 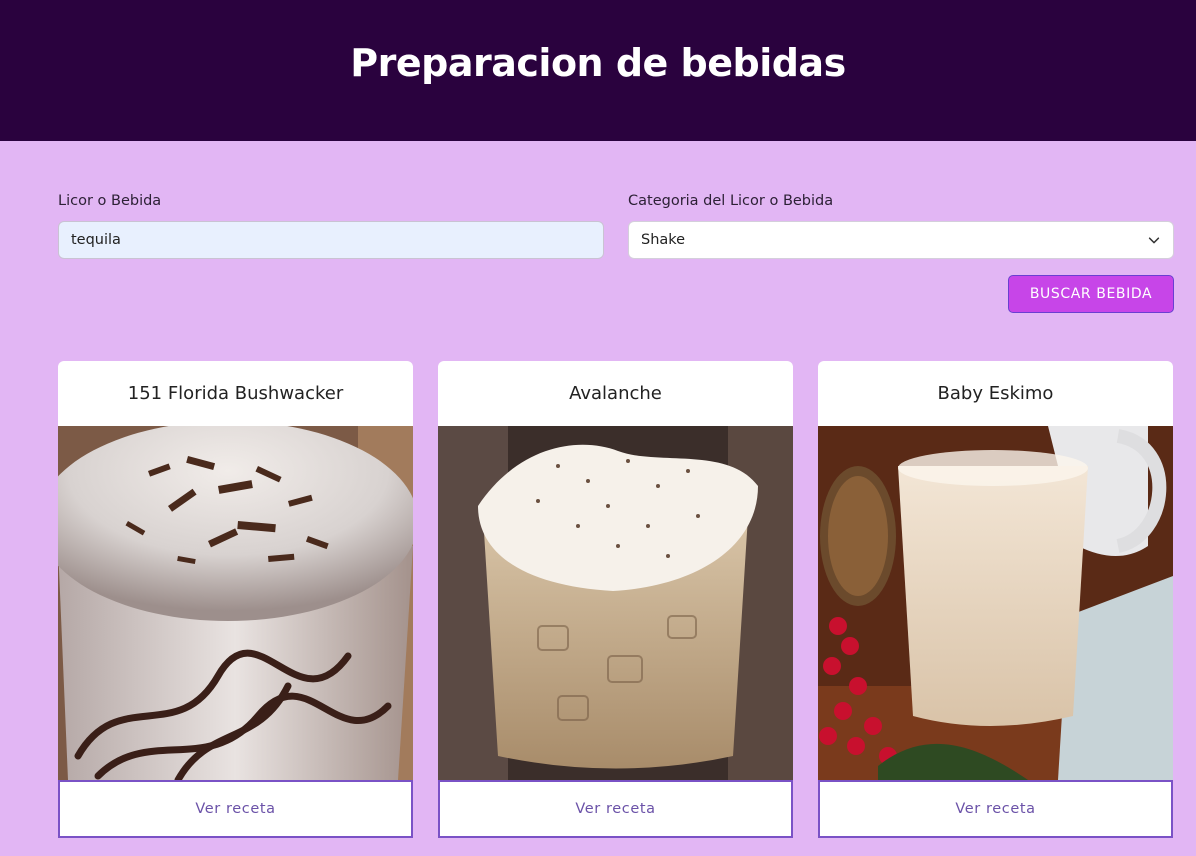 What do you see at coordinates (615, 393) in the screenshot?
I see `drink-card-title: Avalanche` at bounding box center [615, 393].